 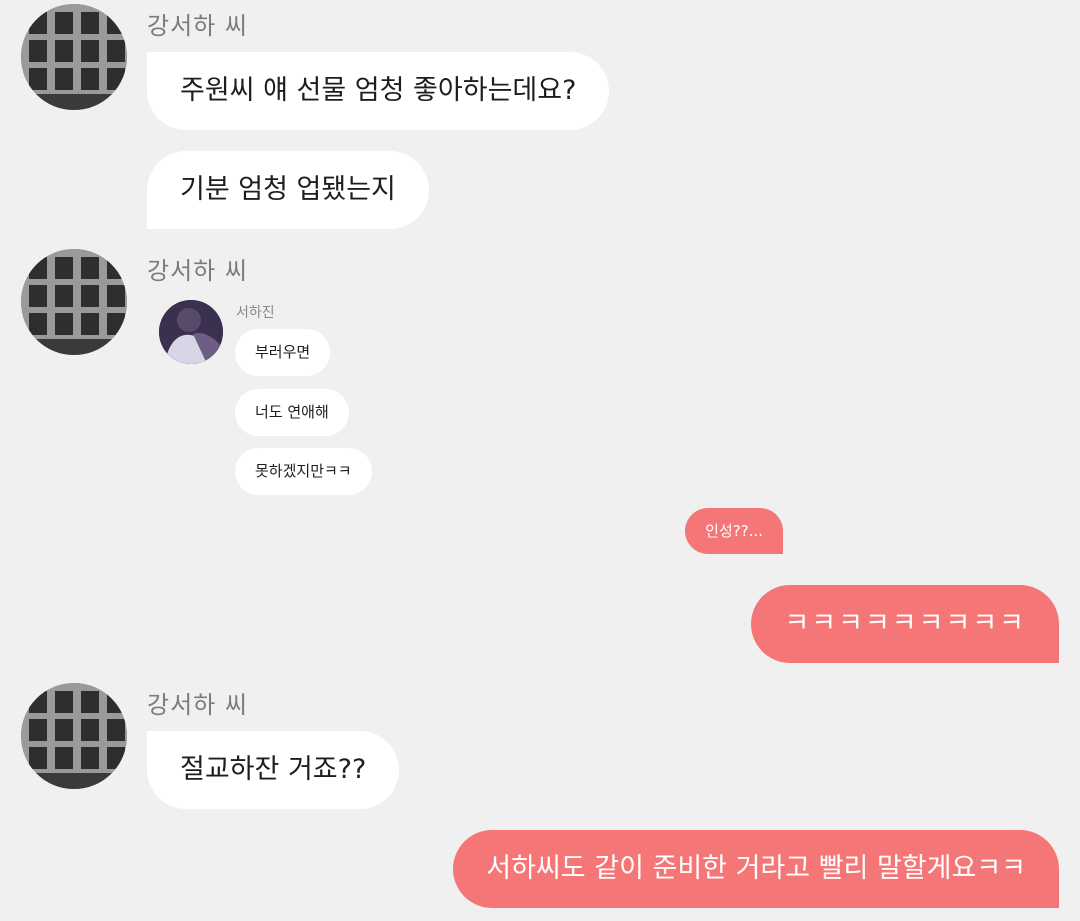 What do you see at coordinates (288, 190) in the screenshot?
I see `message-bubble: 기분 엄청 업됐는지` at bounding box center [288, 190].